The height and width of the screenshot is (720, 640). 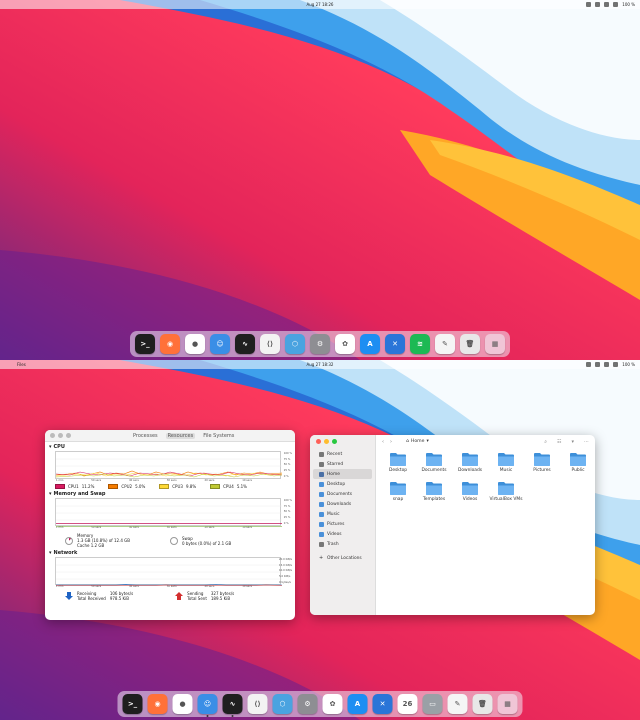 I want to click on menu-icon: ⋯, so click(x=586, y=442).